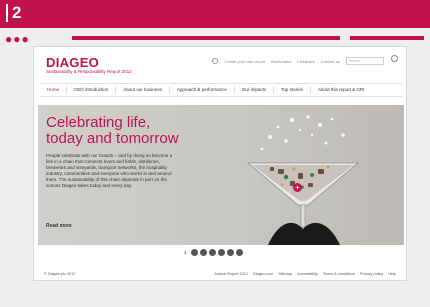  I want to click on nav-ceo-introduction: CEO introduction, so click(92, 90).